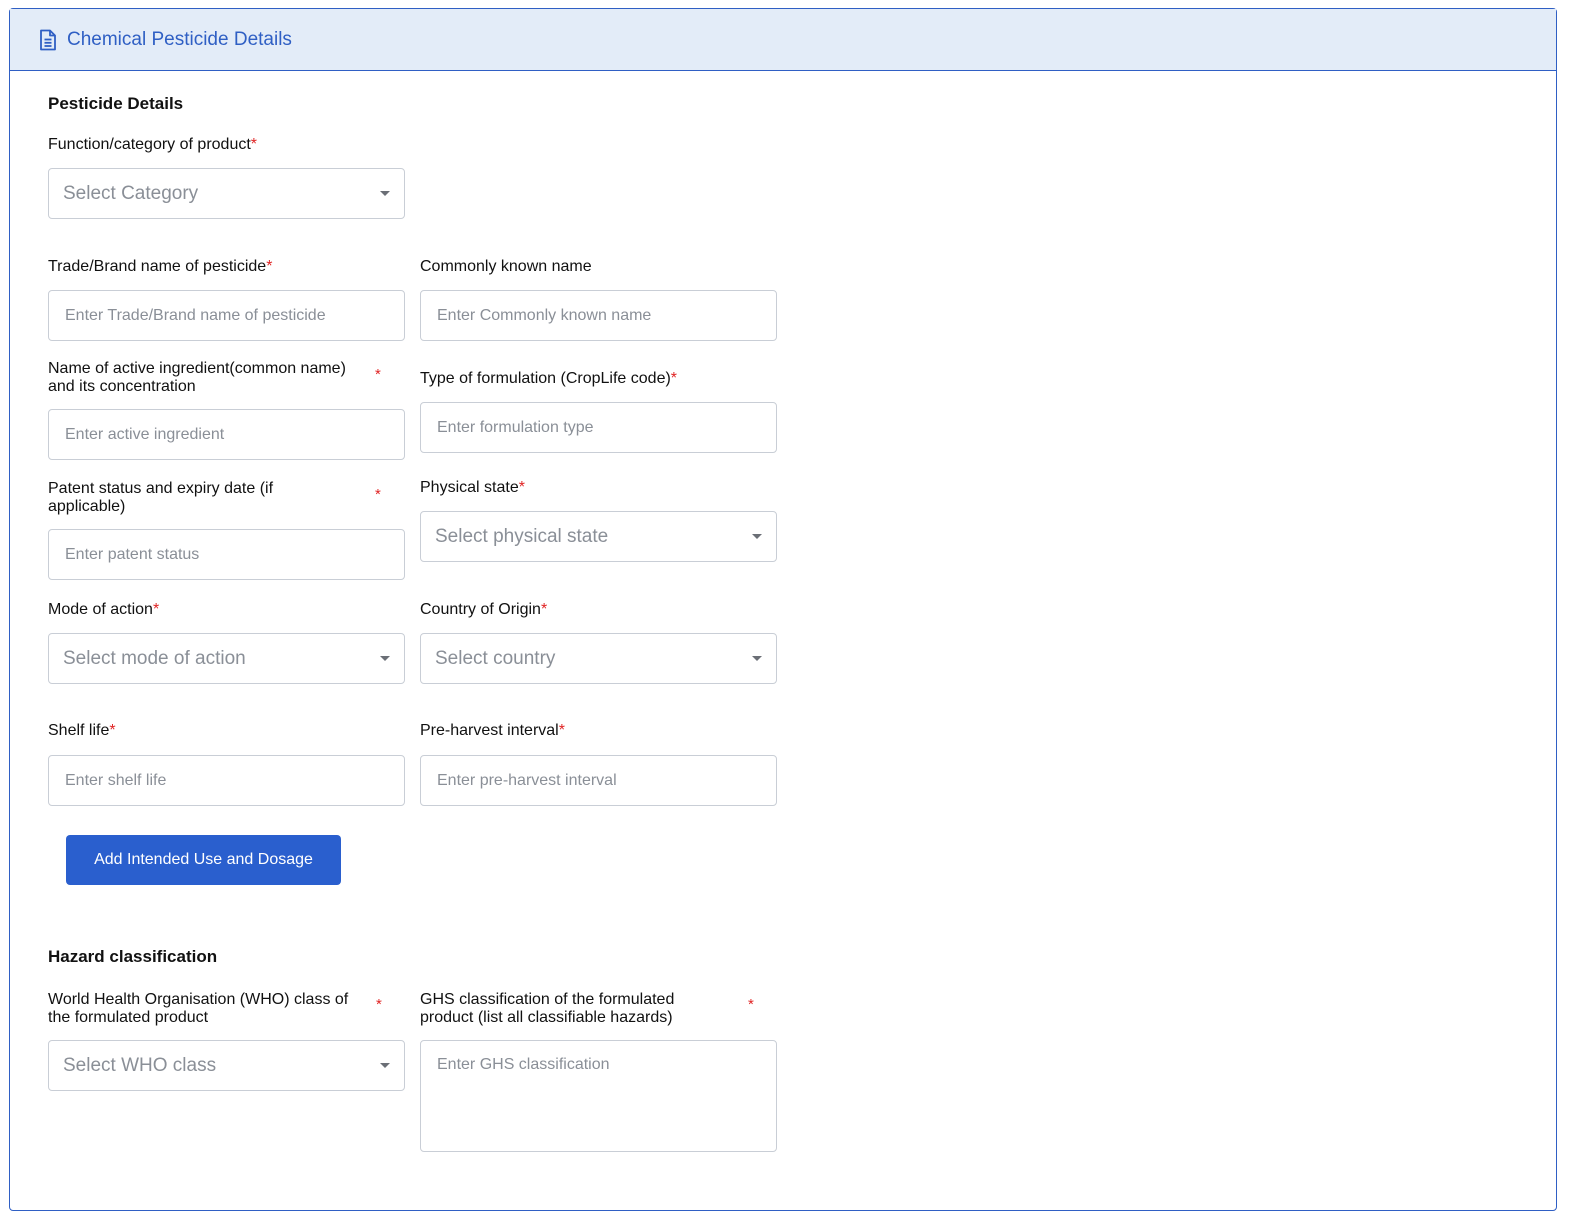  Describe the element at coordinates (195, 315) in the screenshot. I see `trade-name-placeholder: Enter Trade/Brand name of pesticide` at that location.